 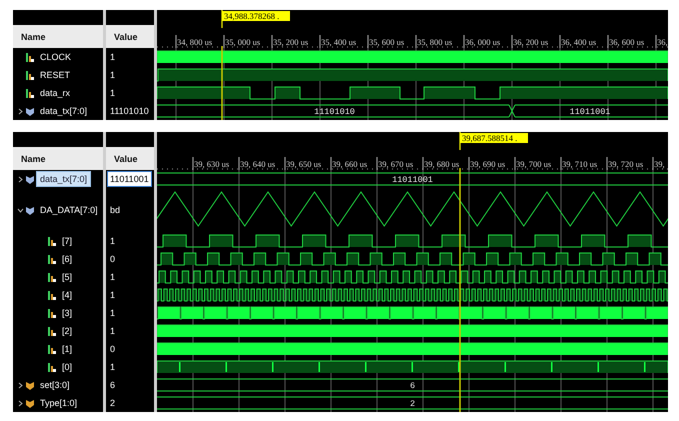 What do you see at coordinates (434, 42) in the screenshot?
I see `time-tick-label: 35, 800 us` at bounding box center [434, 42].